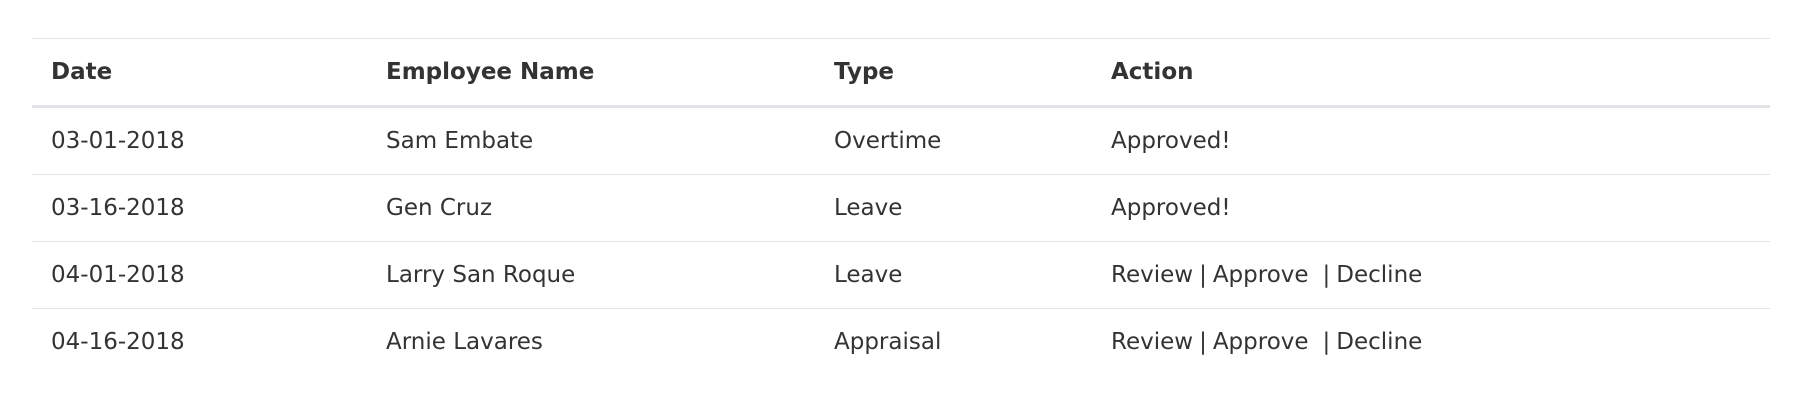 Image resolution: width=1802 pixels, height=402 pixels. I want to click on cell-date: 03-01-2018, so click(199, 140).